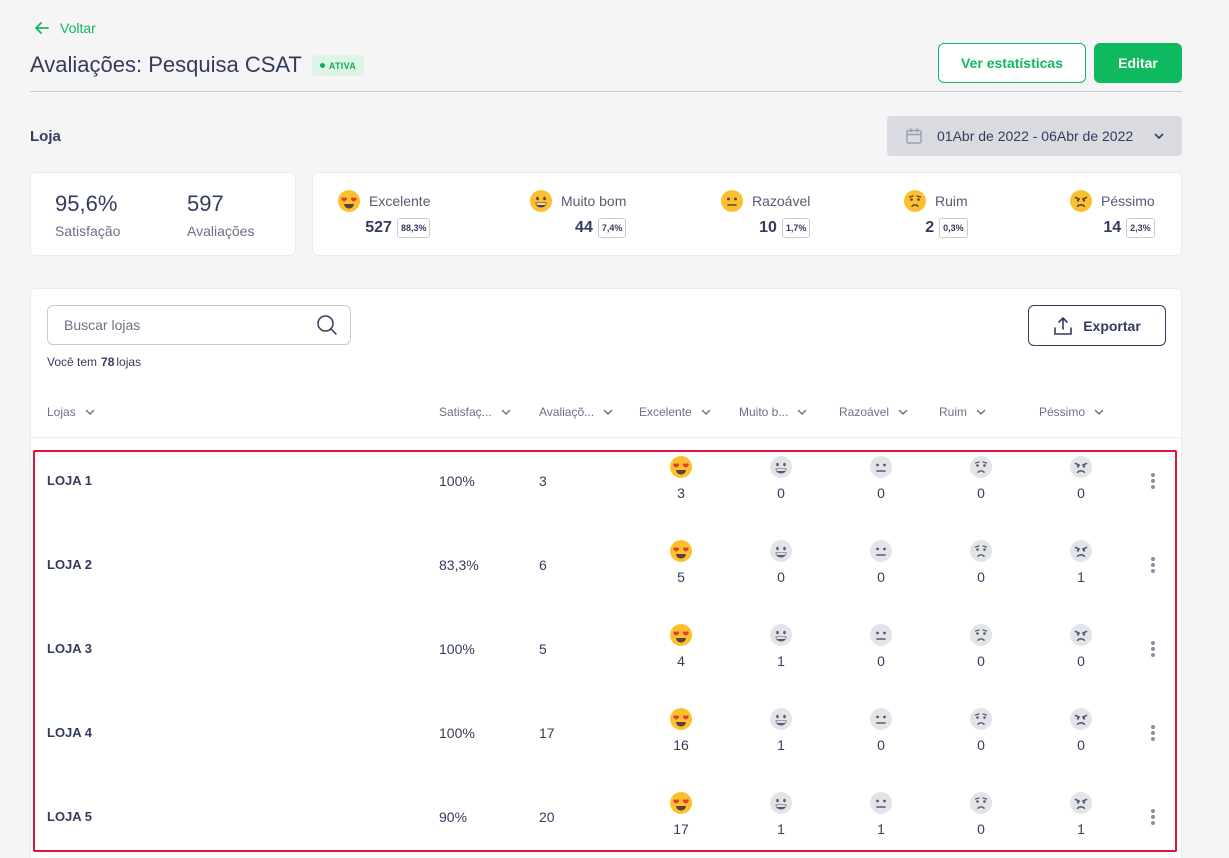  I want to click on store-count: Você tem 78 lojas, so click(94, 362).